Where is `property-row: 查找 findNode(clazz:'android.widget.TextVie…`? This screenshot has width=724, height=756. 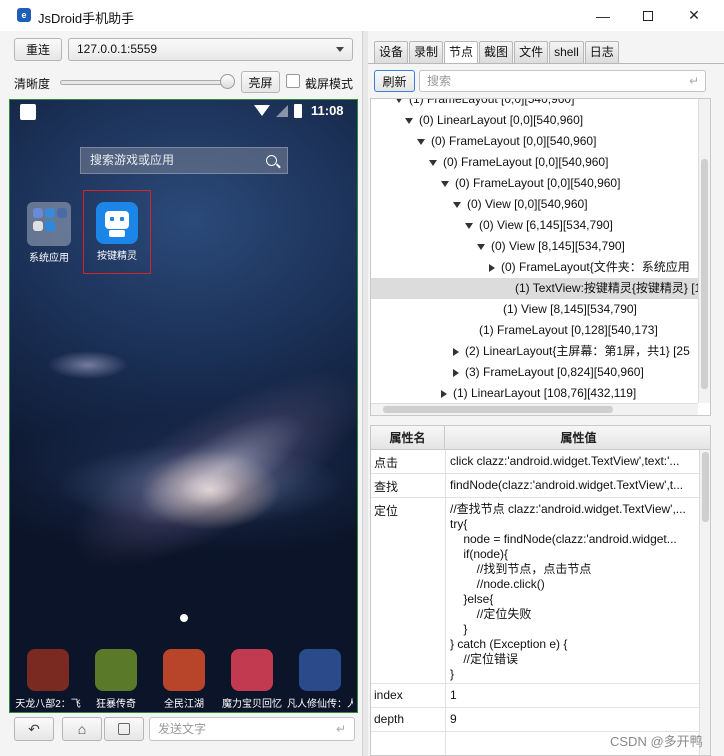
property-row: 查找 findNode(clazz:'android.widget.TextVie… is located at coordinates (535, 486).